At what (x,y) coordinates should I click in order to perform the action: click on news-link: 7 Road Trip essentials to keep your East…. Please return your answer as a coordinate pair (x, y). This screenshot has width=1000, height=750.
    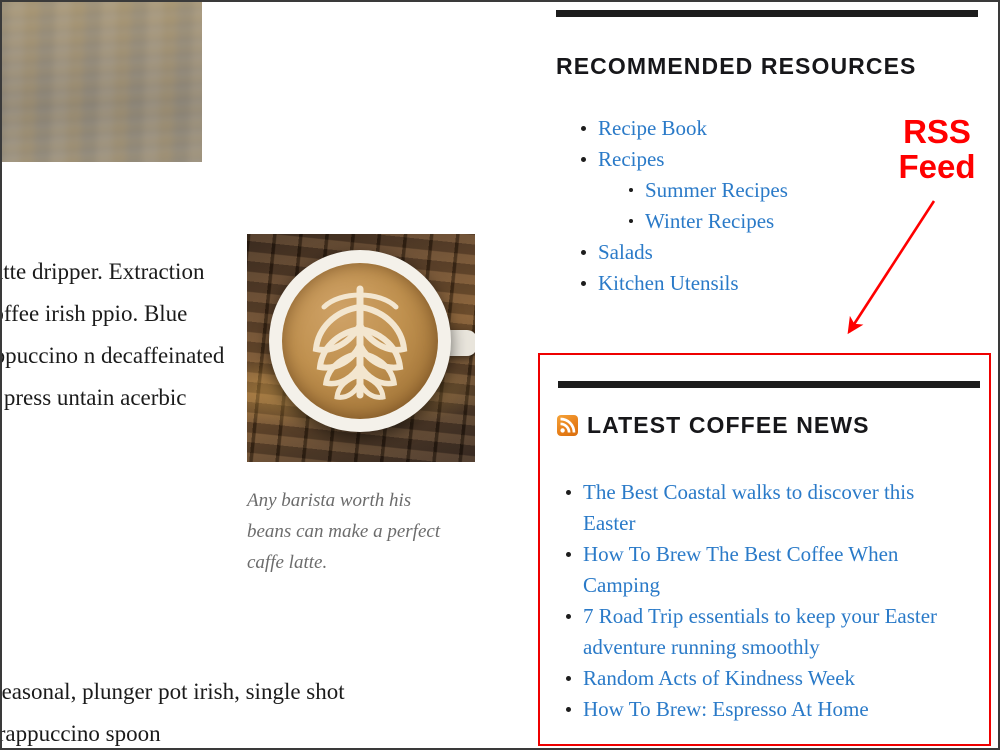
    Looking at the image, I should click on (760, 631).